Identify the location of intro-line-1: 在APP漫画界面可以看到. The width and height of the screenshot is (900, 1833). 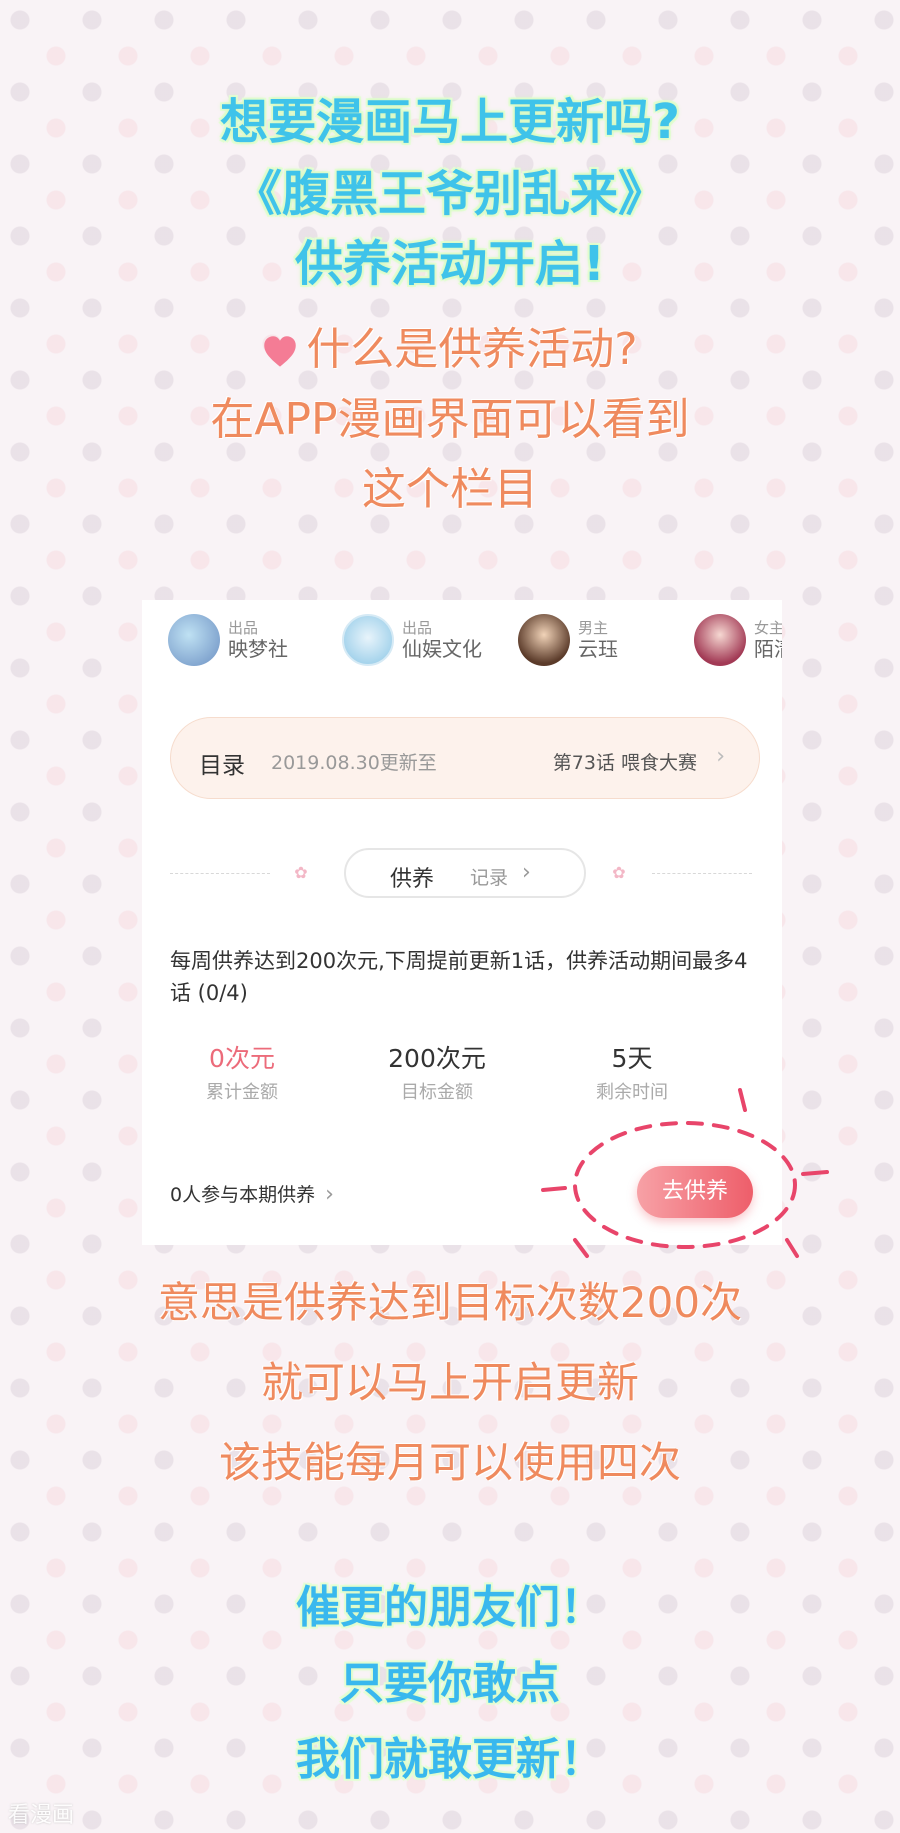
(450, 419).